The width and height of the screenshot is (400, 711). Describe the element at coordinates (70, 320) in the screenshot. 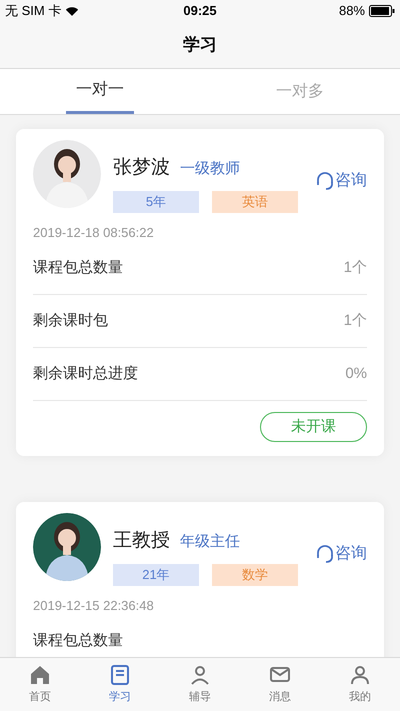

I see `row-label: 剩余课时包` at that location.